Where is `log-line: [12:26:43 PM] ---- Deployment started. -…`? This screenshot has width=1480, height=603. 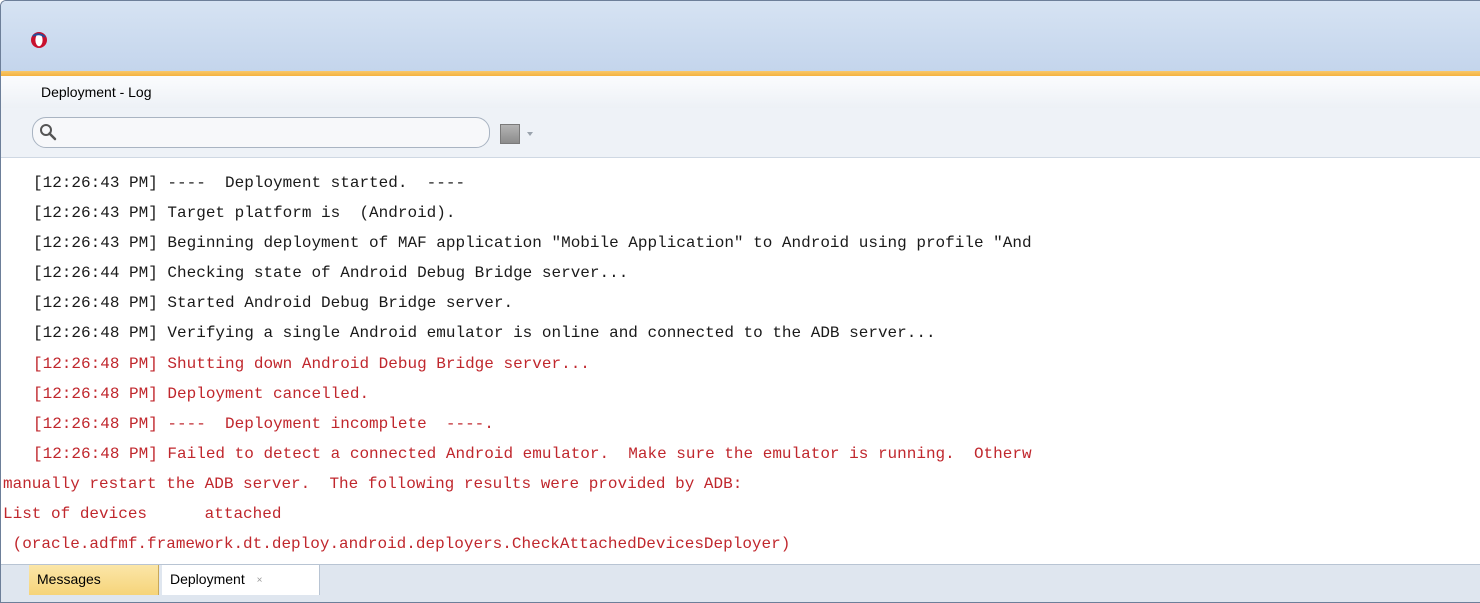 log-line: [12:26:43 PM] ---- Deployment started. -… is located at coordinates (249, 183).